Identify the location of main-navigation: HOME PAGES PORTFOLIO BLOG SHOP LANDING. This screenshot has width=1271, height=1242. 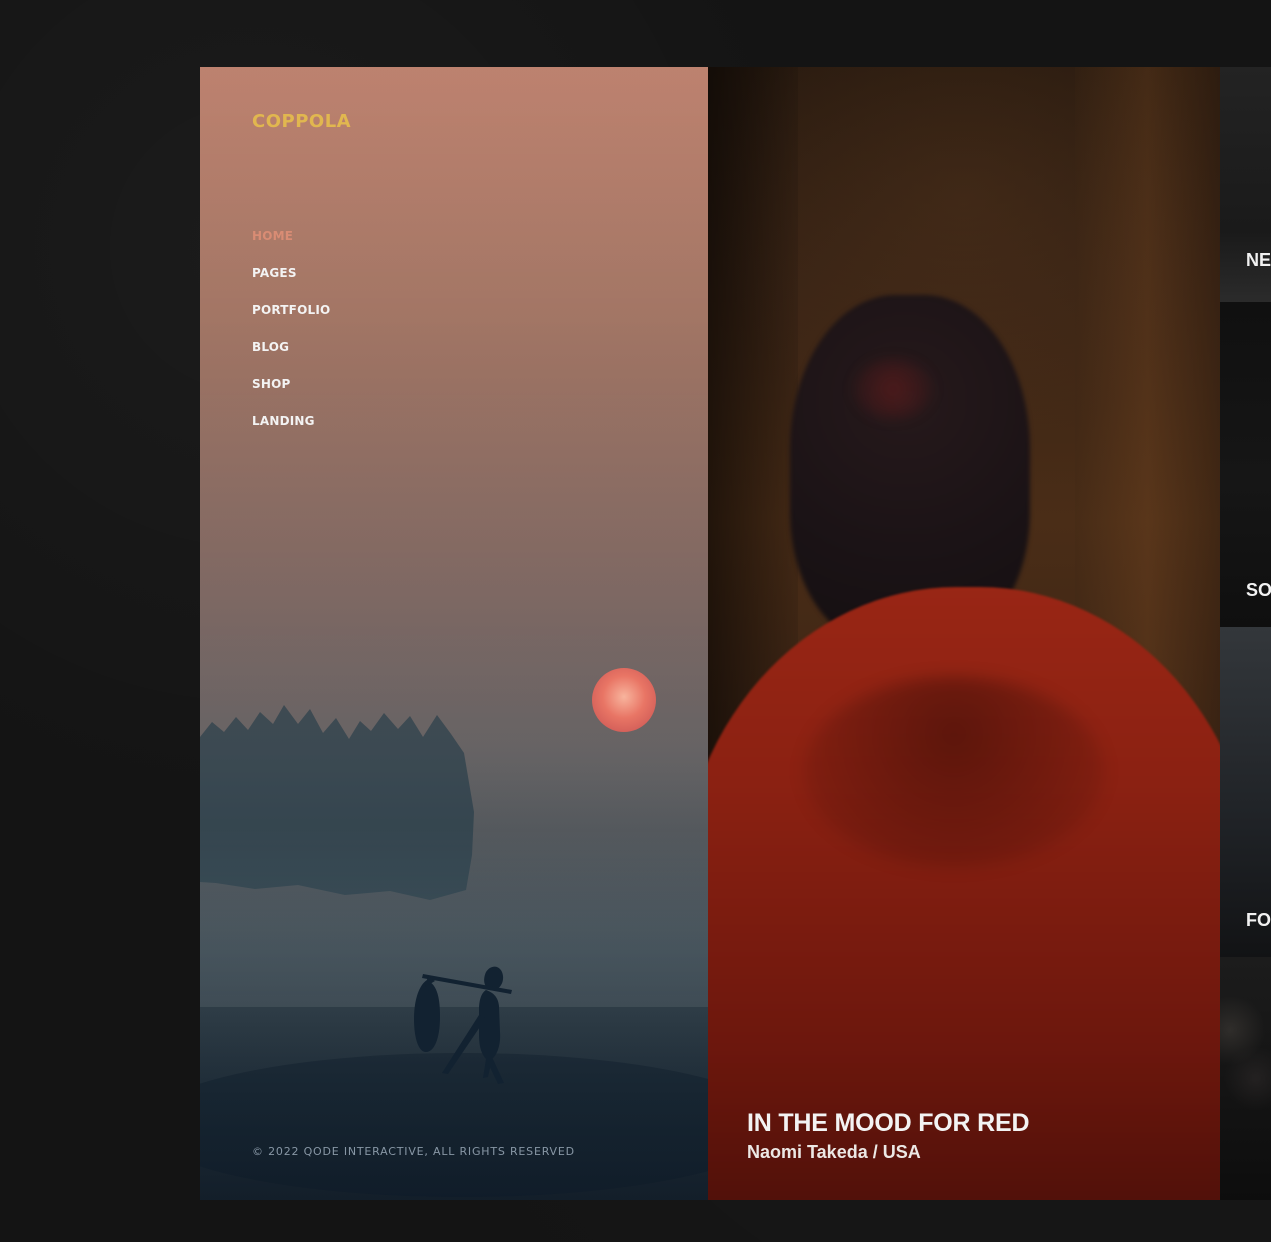
(291, 340).